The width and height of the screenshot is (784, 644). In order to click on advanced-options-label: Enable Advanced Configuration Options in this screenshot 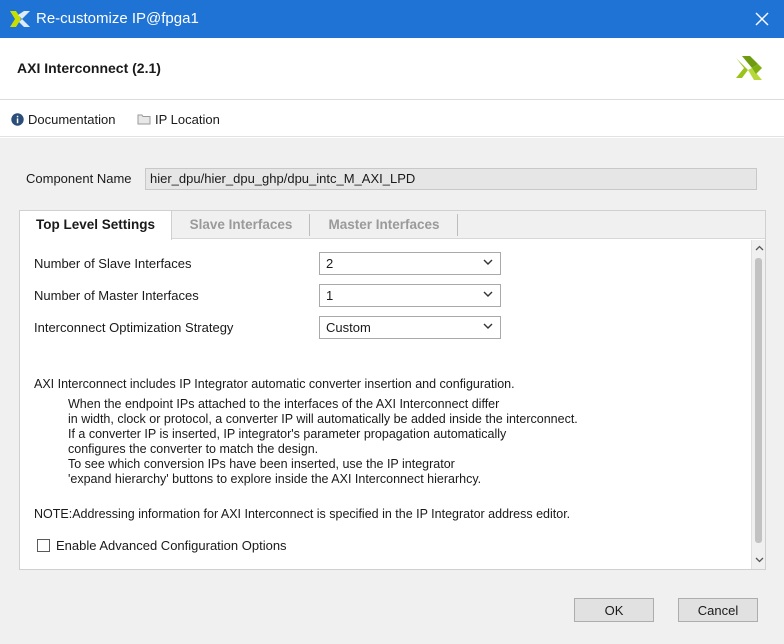, I will do `click(171, 545)`.